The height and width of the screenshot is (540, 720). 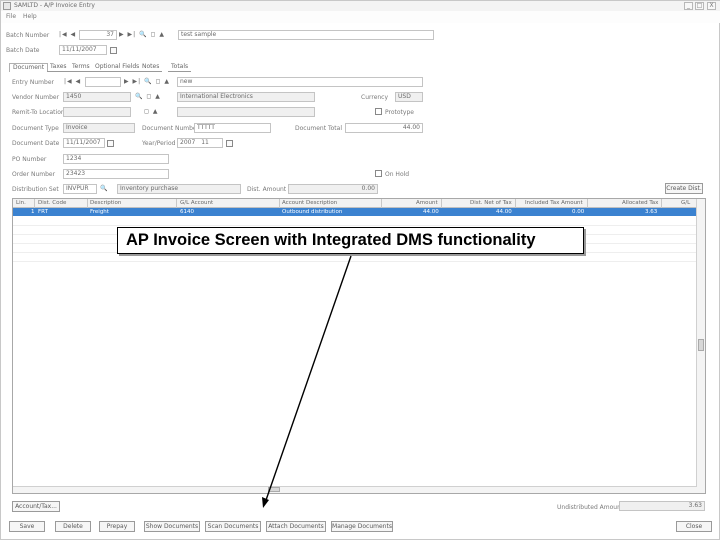 I want to click on grid-header-cell: Amount, so click(x=427, y=203).